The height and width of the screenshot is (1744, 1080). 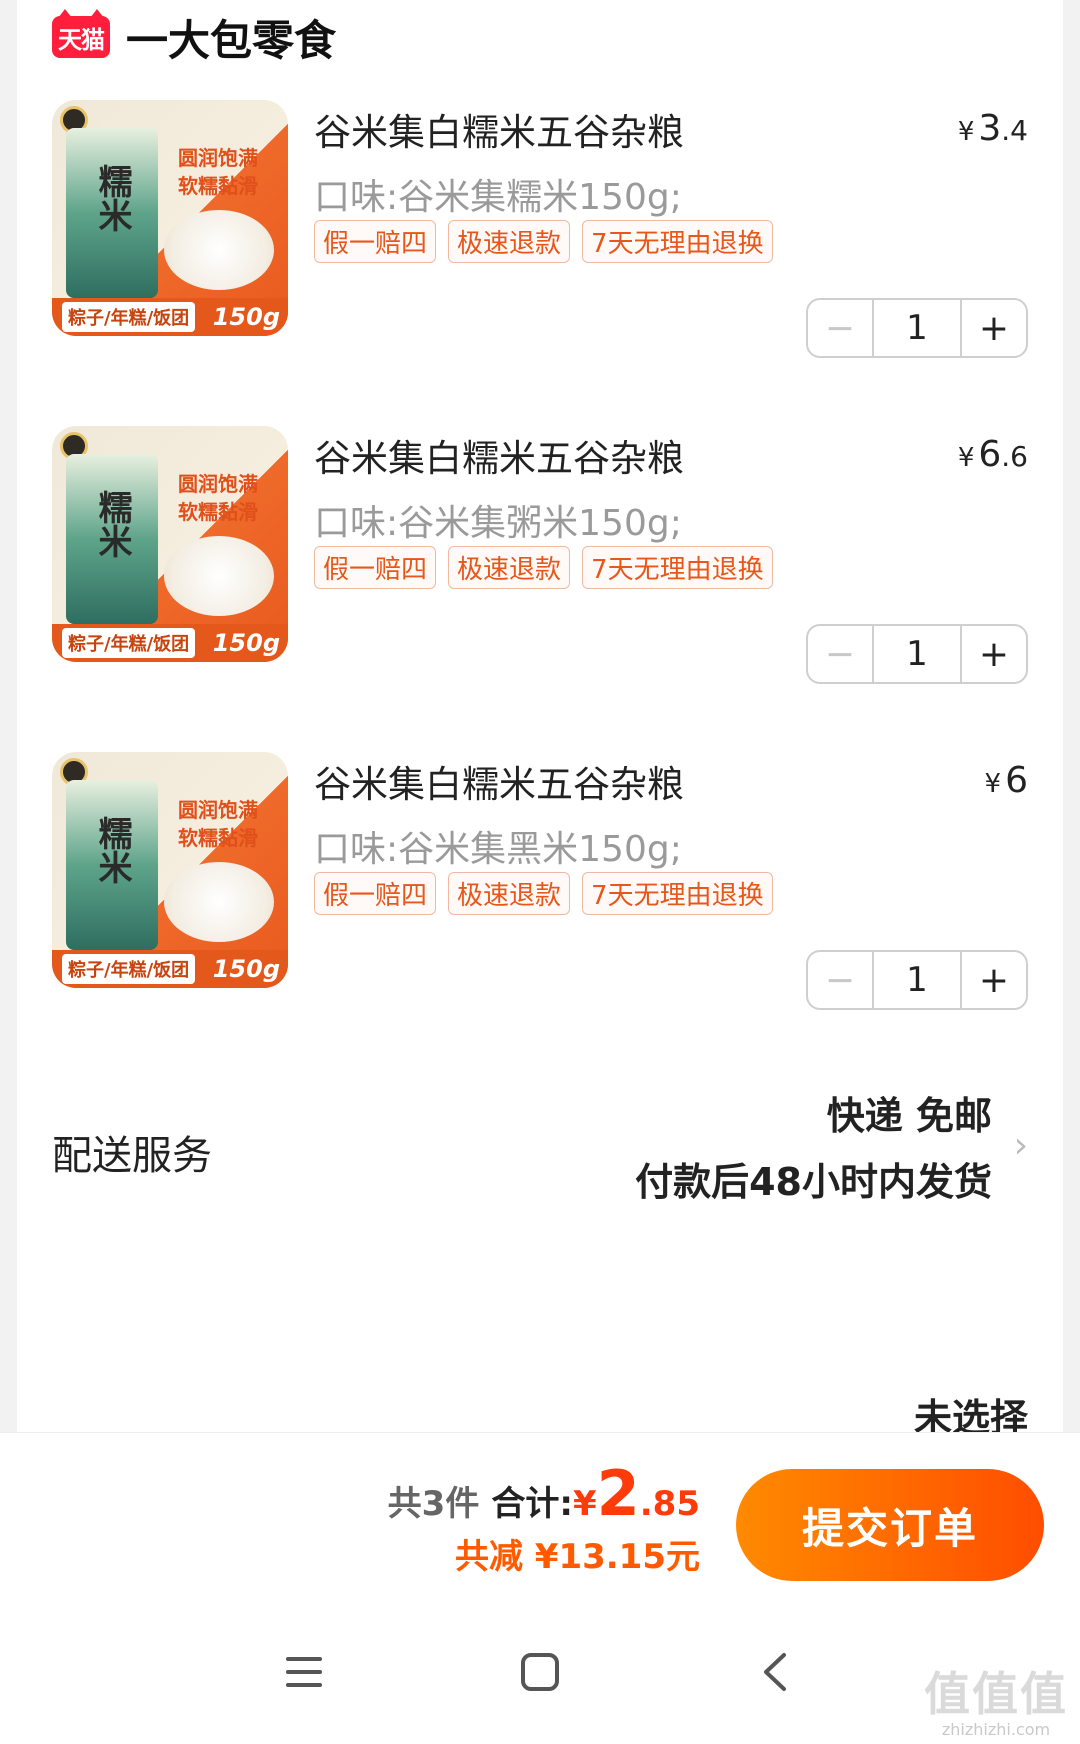 I want to click on system-nav-bar, so click(x=540, y=1667).